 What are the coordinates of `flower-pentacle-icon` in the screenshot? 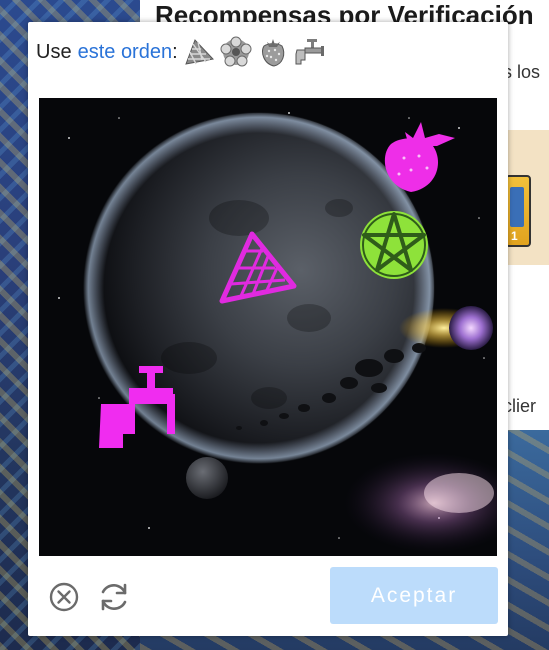 It's located at (236, 51).